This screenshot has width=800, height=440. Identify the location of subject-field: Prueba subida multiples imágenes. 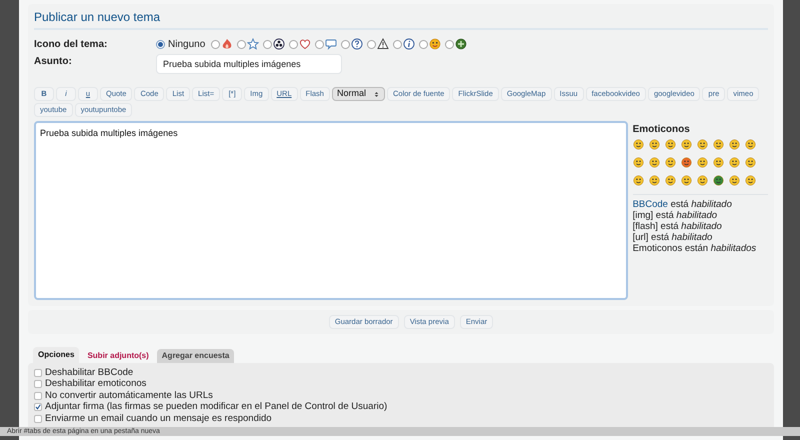
(249, 64).